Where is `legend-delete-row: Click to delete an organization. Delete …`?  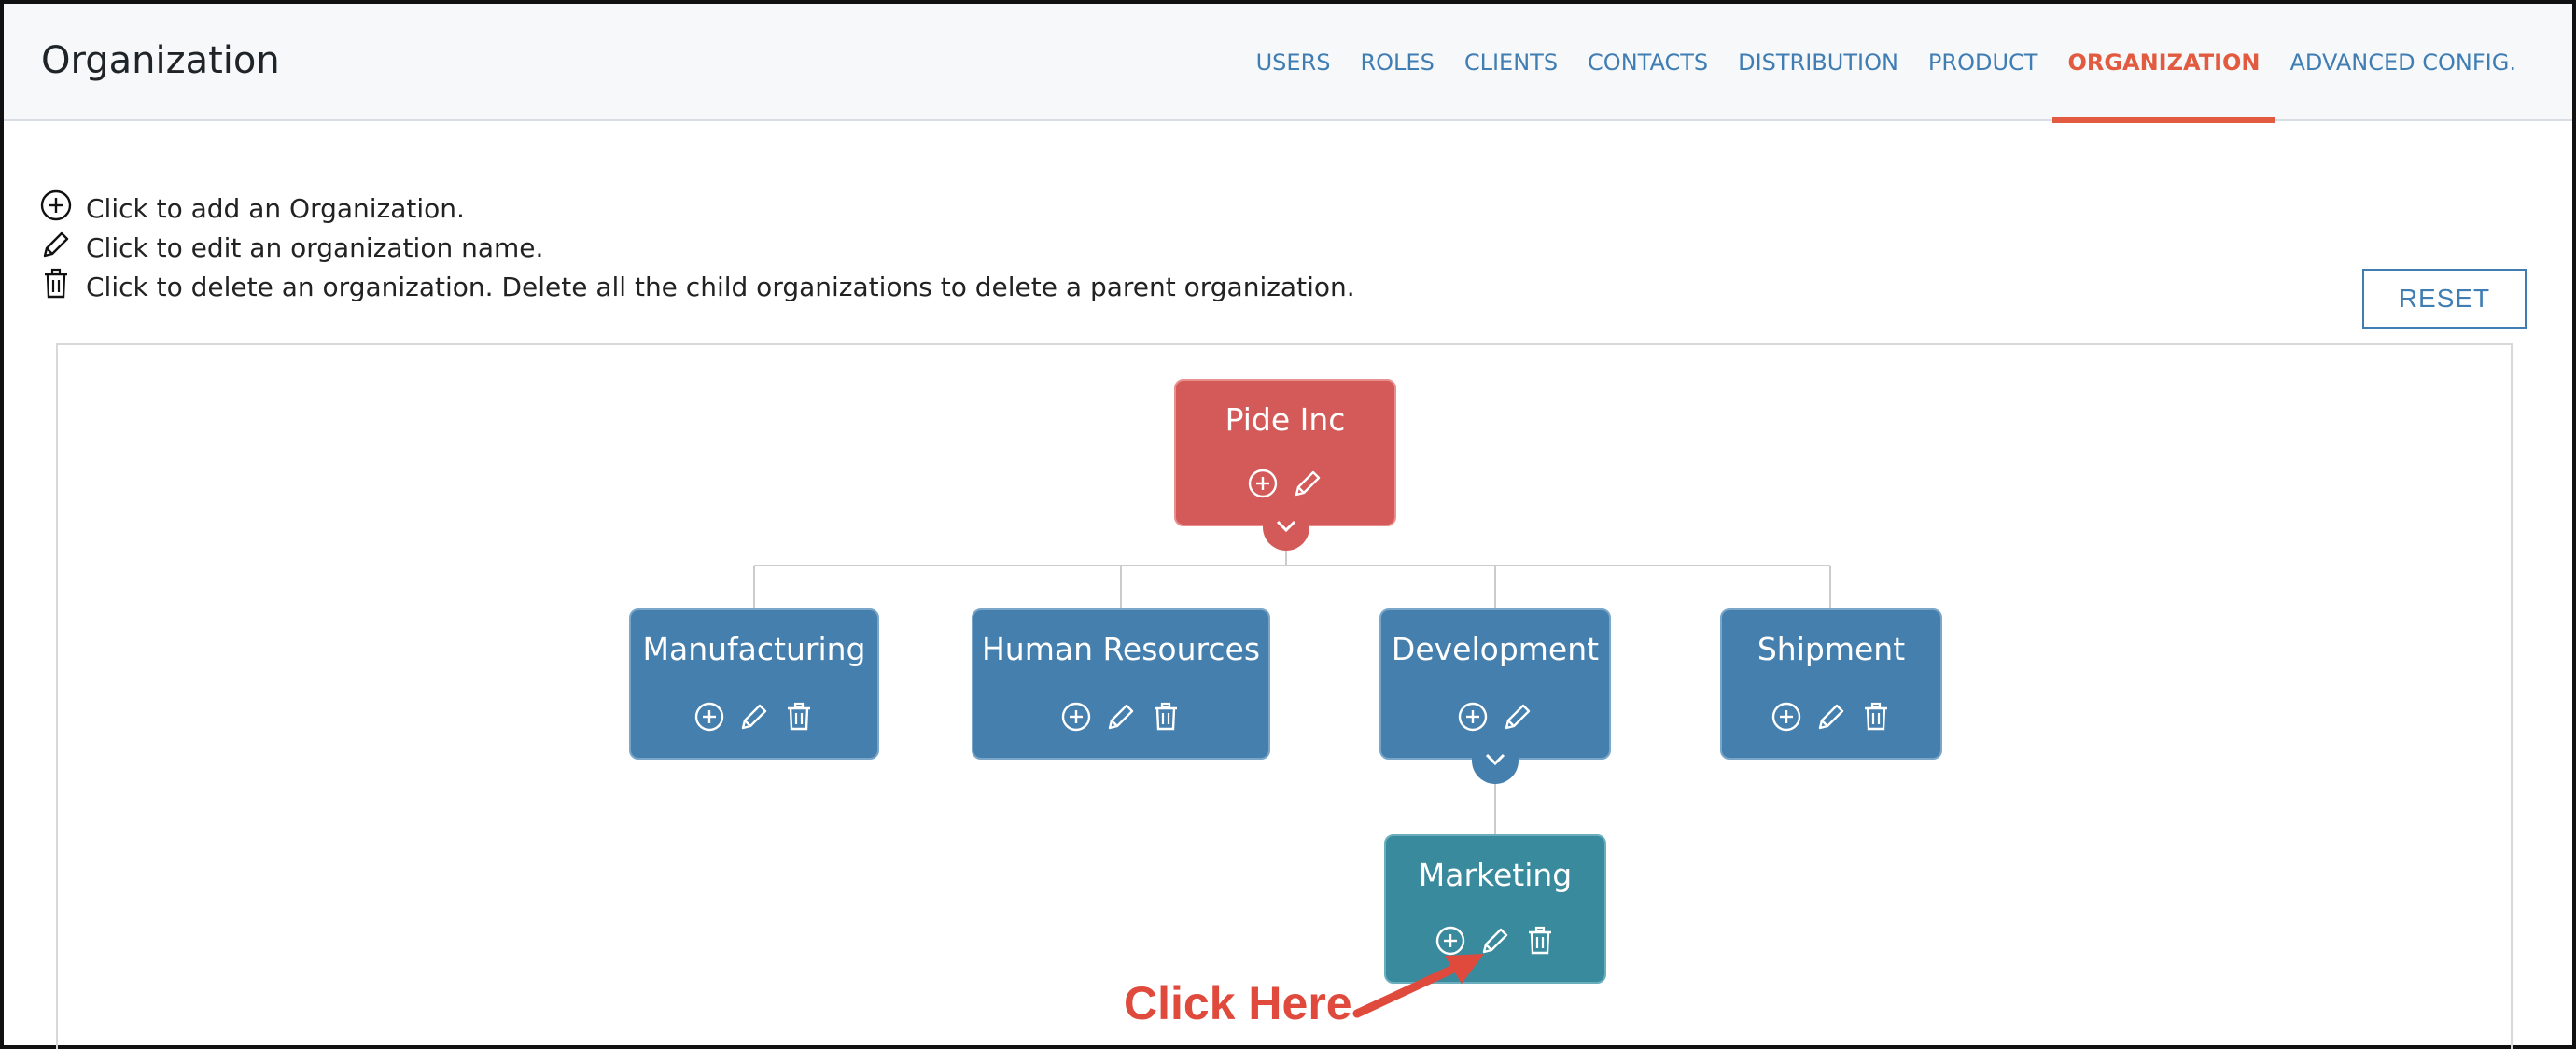
legend-delete-row: Click to delete an organization. Delete … is located at coordinates (697, 287).